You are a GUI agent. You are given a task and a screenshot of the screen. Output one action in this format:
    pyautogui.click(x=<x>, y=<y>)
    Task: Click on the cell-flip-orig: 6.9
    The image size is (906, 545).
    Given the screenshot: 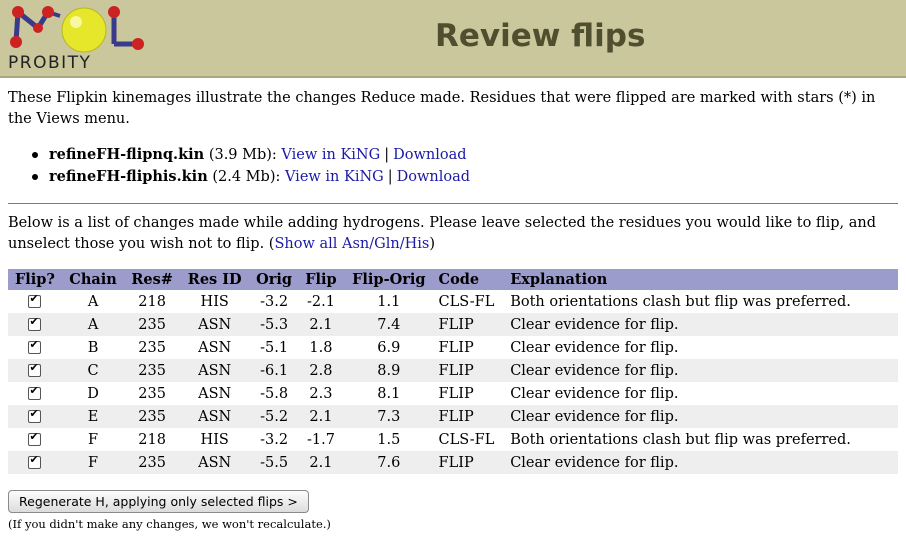 What is the action you would take?
    pyautogui.click(x=389, y=347)
    